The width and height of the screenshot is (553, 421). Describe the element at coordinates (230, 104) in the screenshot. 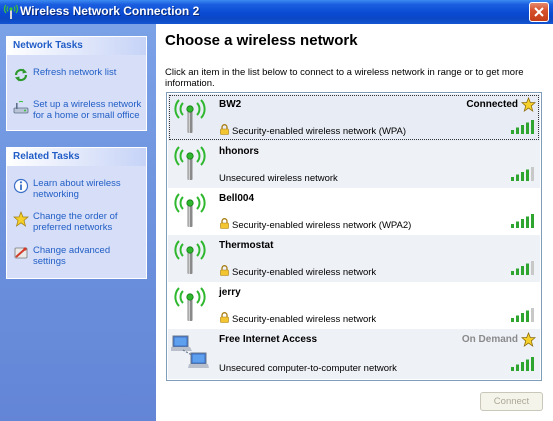

I see `network-name: BW2` at that location.